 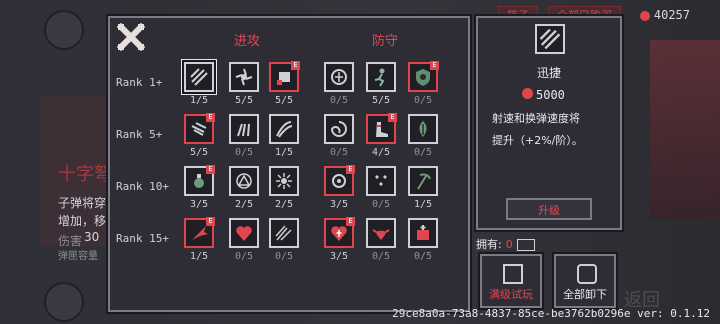 I want to click on perk-description-line2: 提升（+2%/阶）。, so click(x=537, y=140).